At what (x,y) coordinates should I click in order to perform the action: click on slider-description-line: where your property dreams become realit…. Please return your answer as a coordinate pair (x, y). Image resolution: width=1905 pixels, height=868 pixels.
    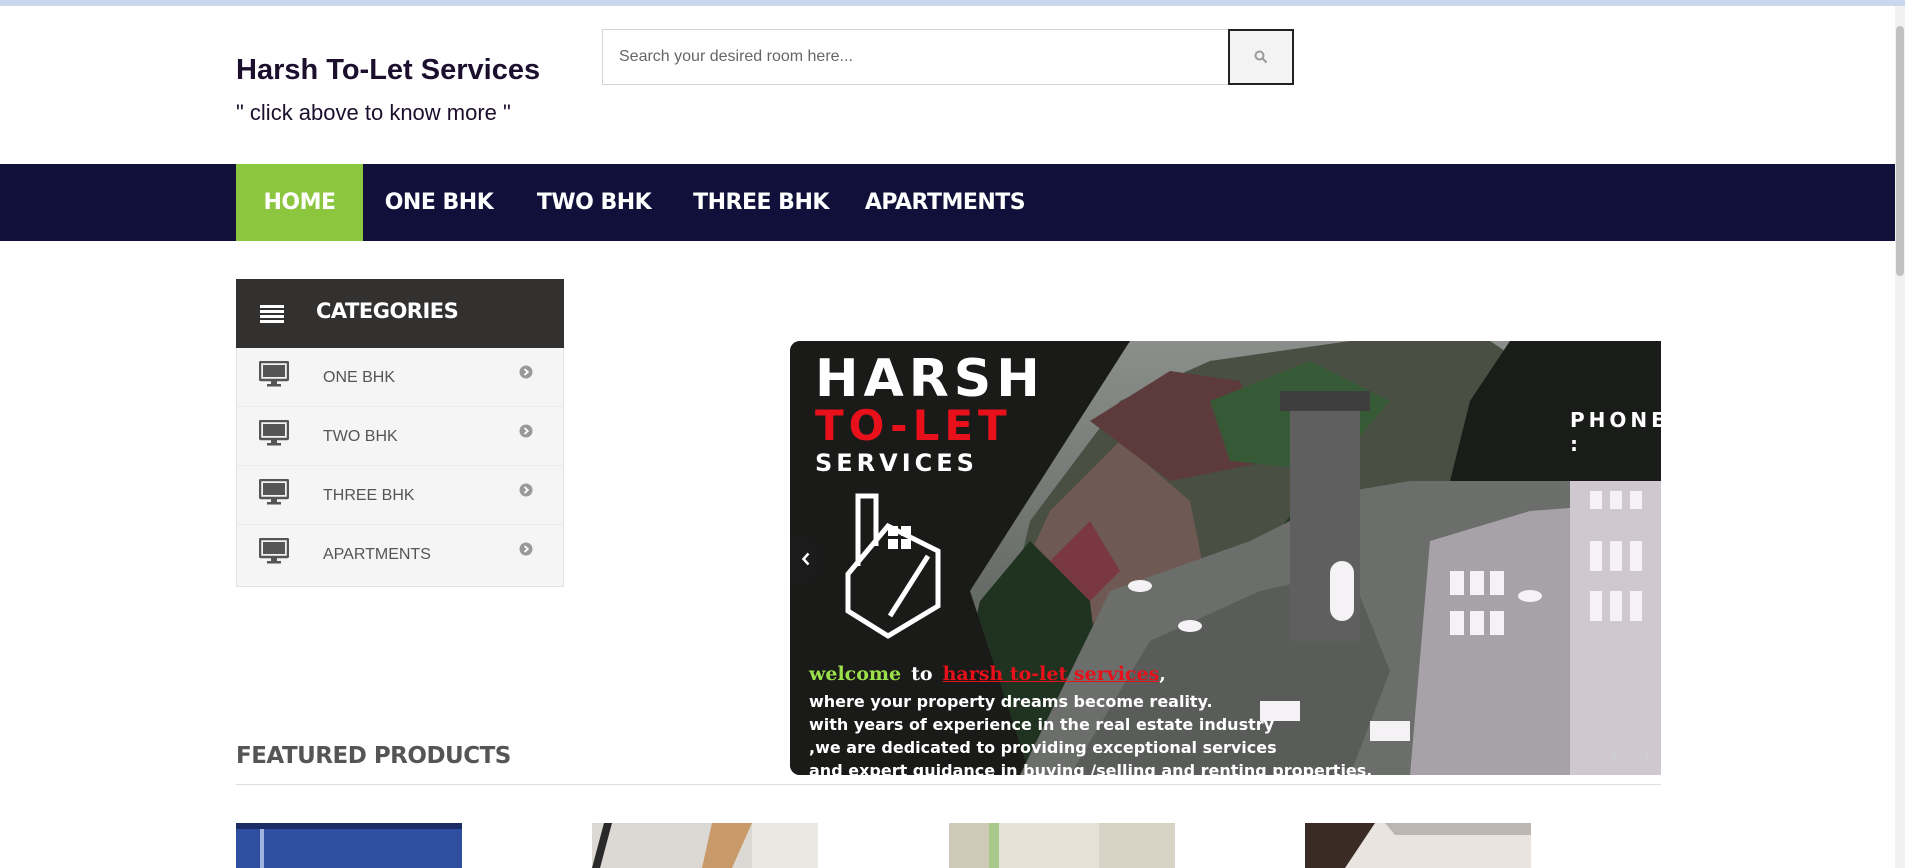
    Looking at the image, I should click on (1011, 701).